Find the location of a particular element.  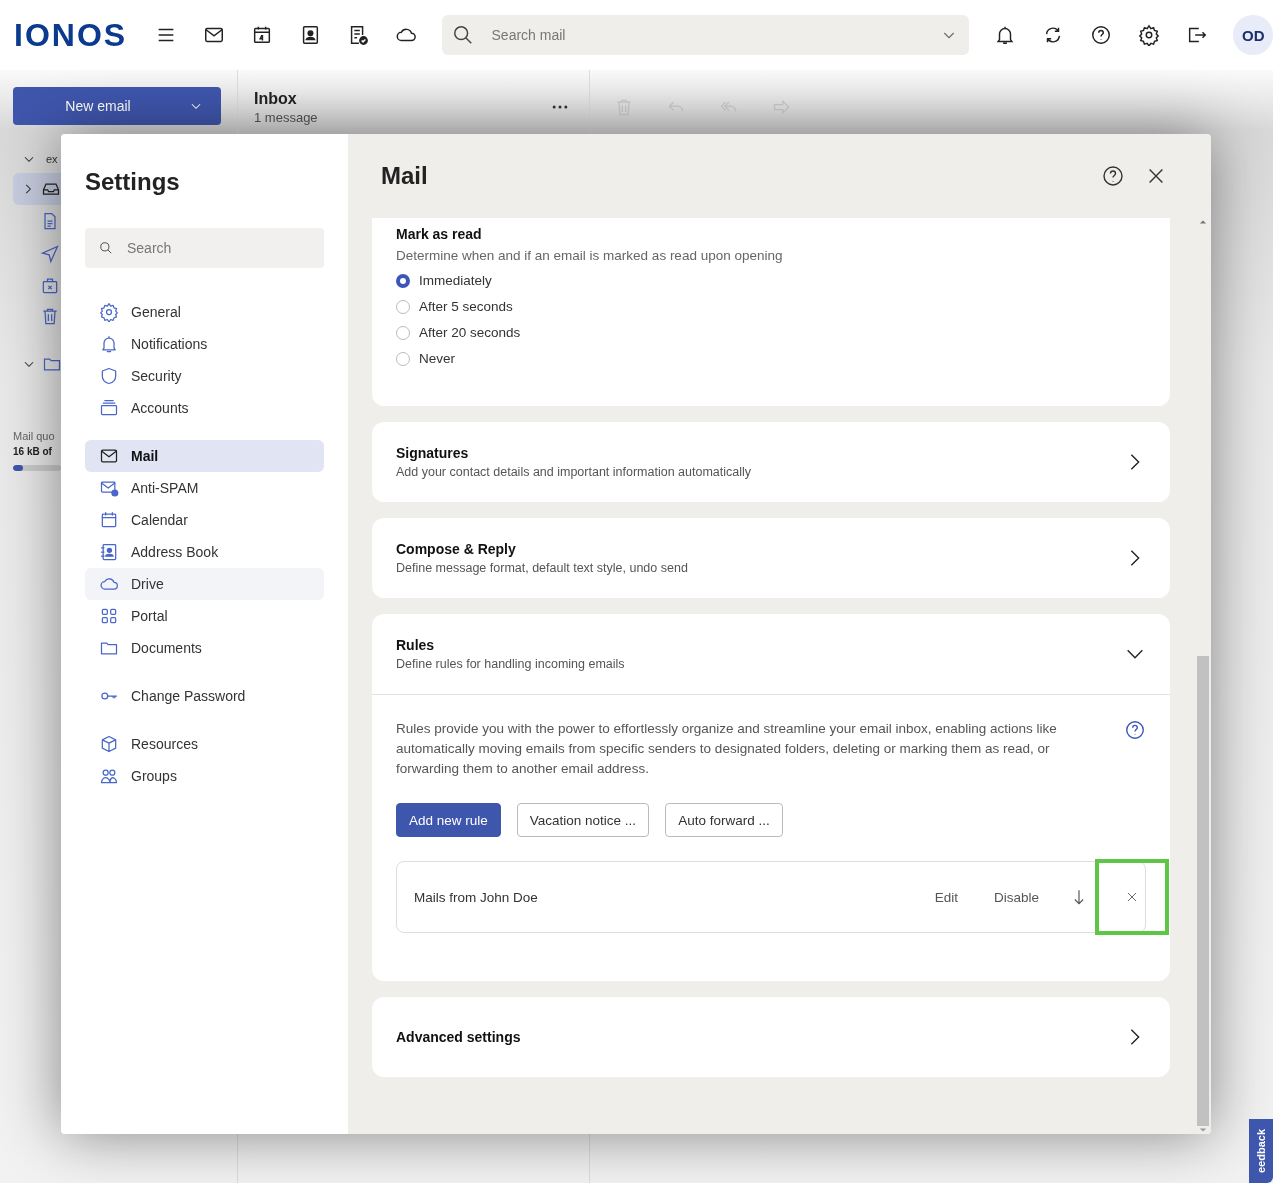

search-field: Search mail is located at coordinates (705, 35).